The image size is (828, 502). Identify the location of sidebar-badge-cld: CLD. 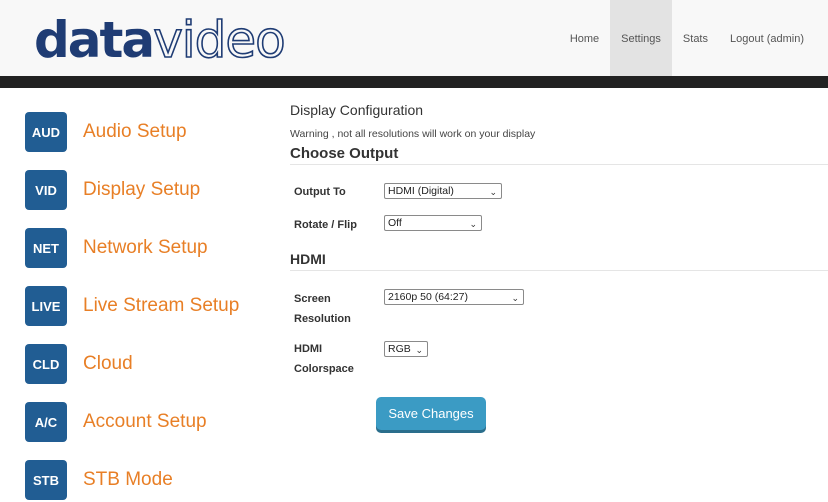
(46, 364).